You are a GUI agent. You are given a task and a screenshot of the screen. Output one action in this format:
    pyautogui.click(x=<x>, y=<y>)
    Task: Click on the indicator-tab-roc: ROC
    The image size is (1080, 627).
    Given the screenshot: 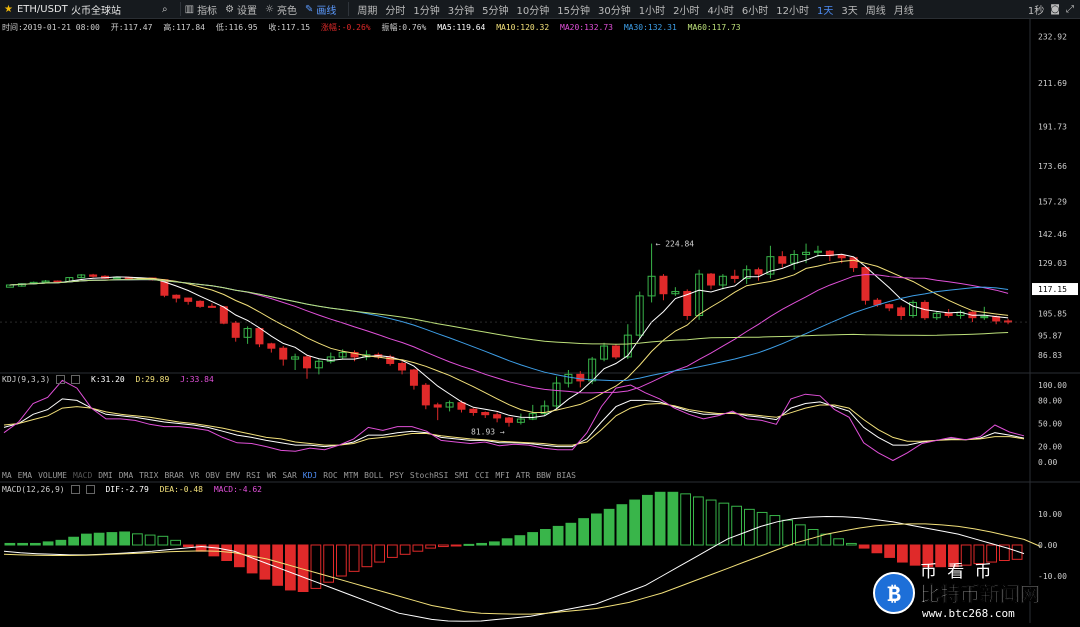 What is the action you would take?
    pyautogui.click(x=330, y=477)
    